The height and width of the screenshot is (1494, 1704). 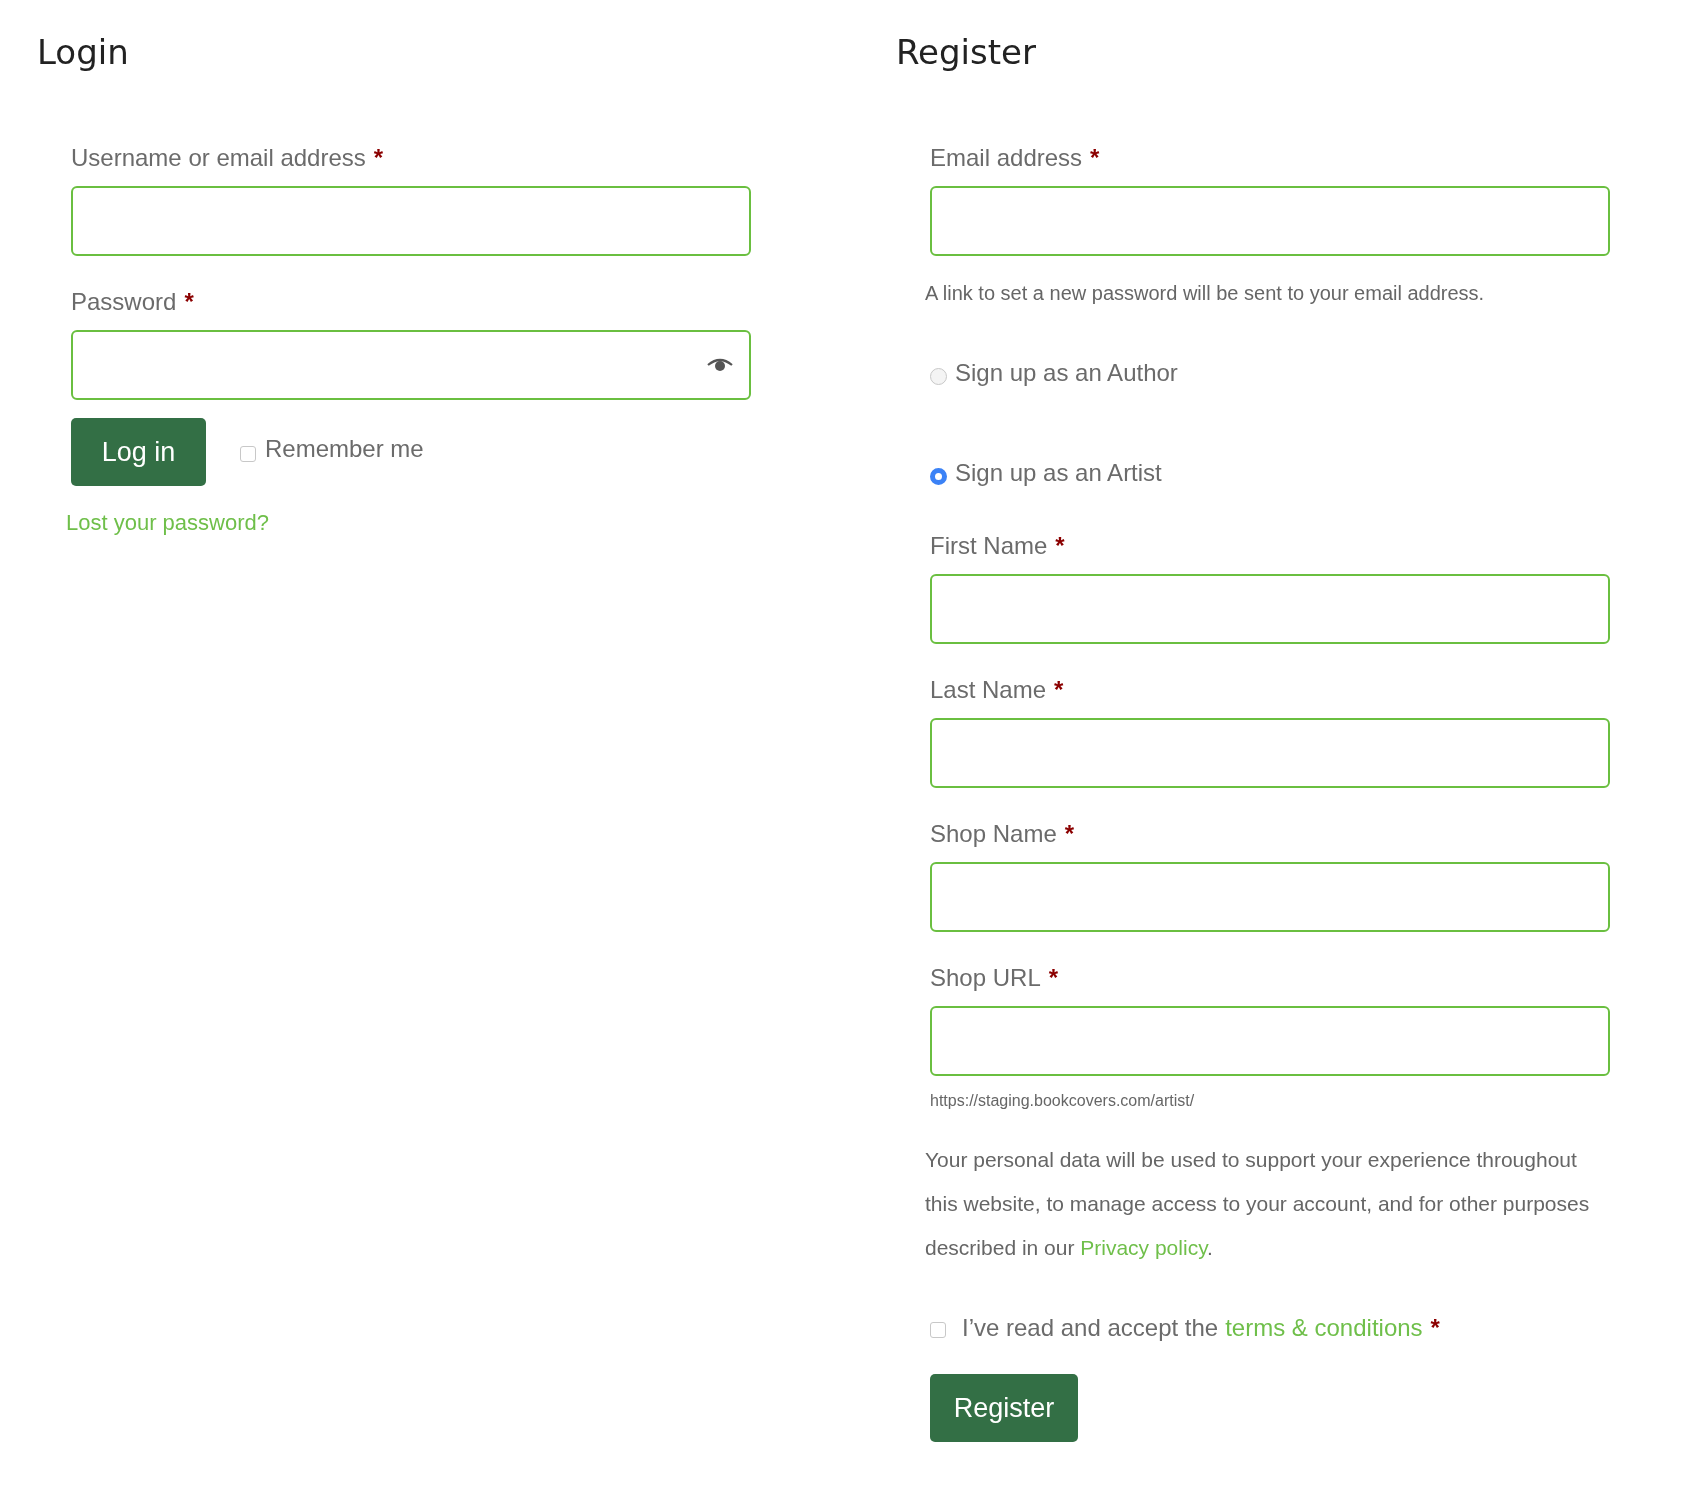 What do you see at coordinates (344, 449) in the screenshot?
I see `checkbox-label: Remember me` at bounding box center [344, 449].